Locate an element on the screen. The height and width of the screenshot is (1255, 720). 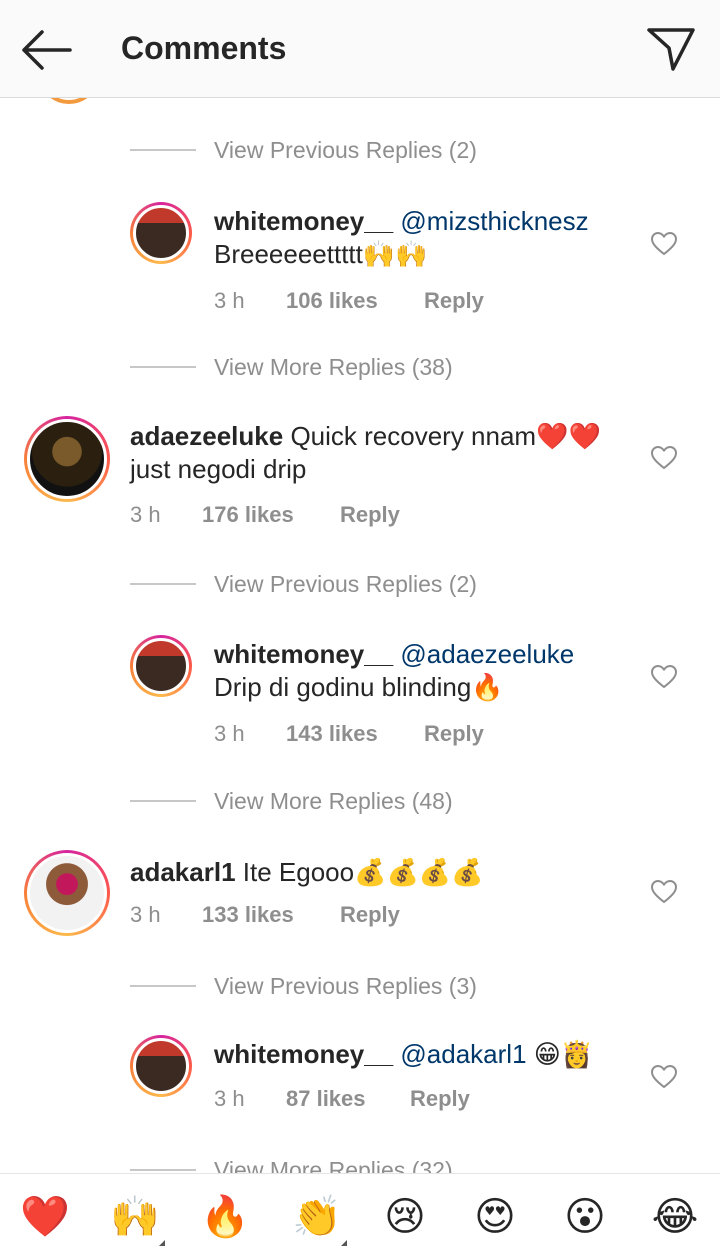
emoji-surprised-face: 😮 is located at coordinates (585, 1217).